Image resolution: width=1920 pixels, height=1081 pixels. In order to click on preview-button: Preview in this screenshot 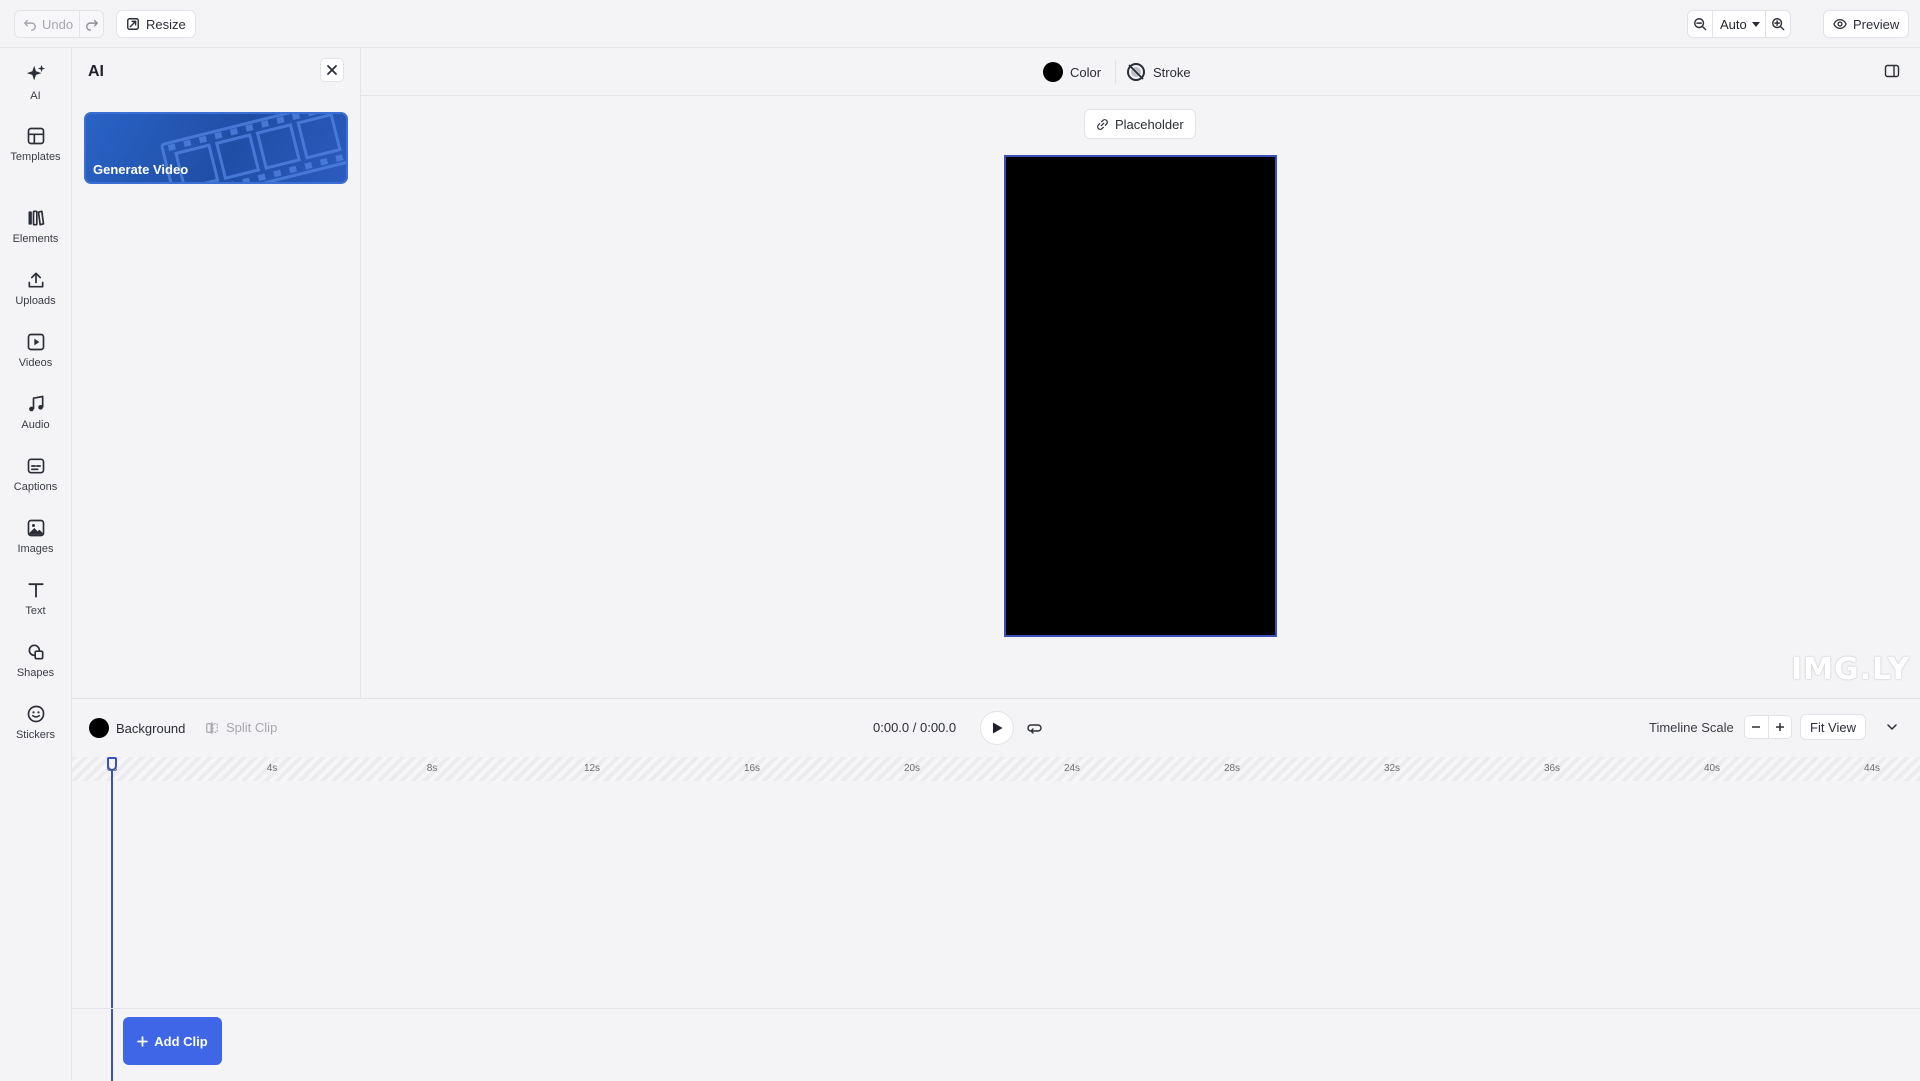, I will do `click(1866, 24)`.